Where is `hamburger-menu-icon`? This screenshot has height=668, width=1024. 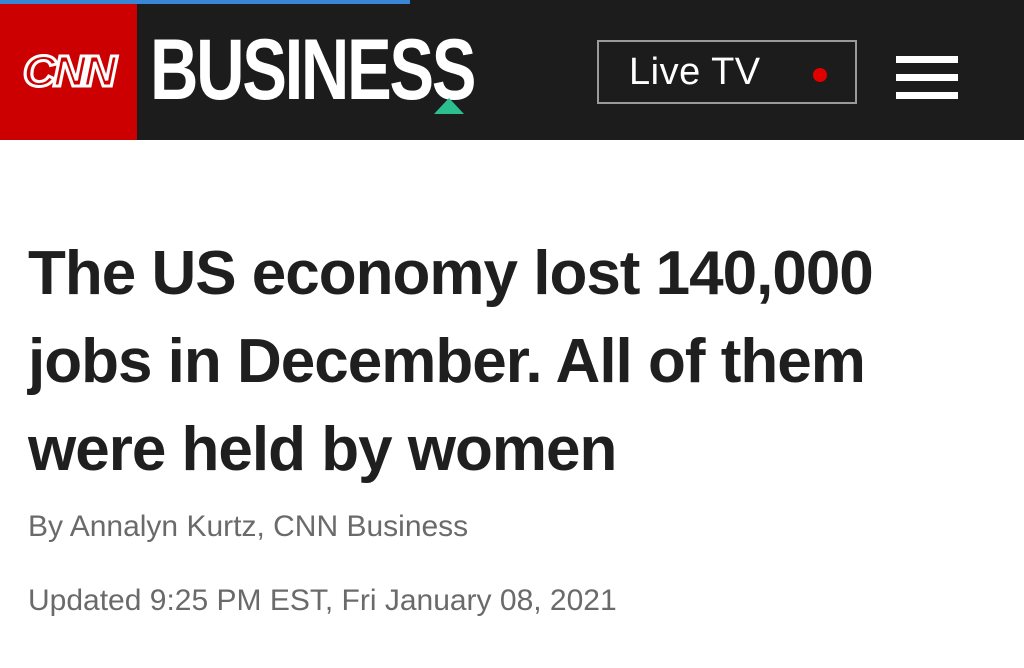
hamburger-menu-icon is located at coordinates (927, 78).